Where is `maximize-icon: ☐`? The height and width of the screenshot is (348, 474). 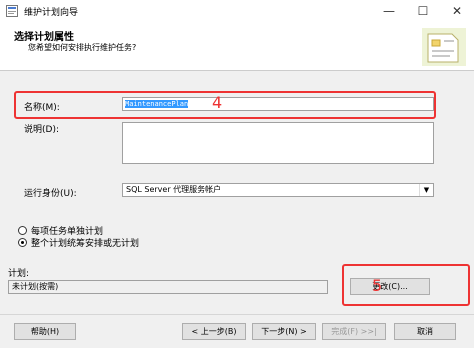
maximize-icon: ☐ is located at coordinates (423, 11).